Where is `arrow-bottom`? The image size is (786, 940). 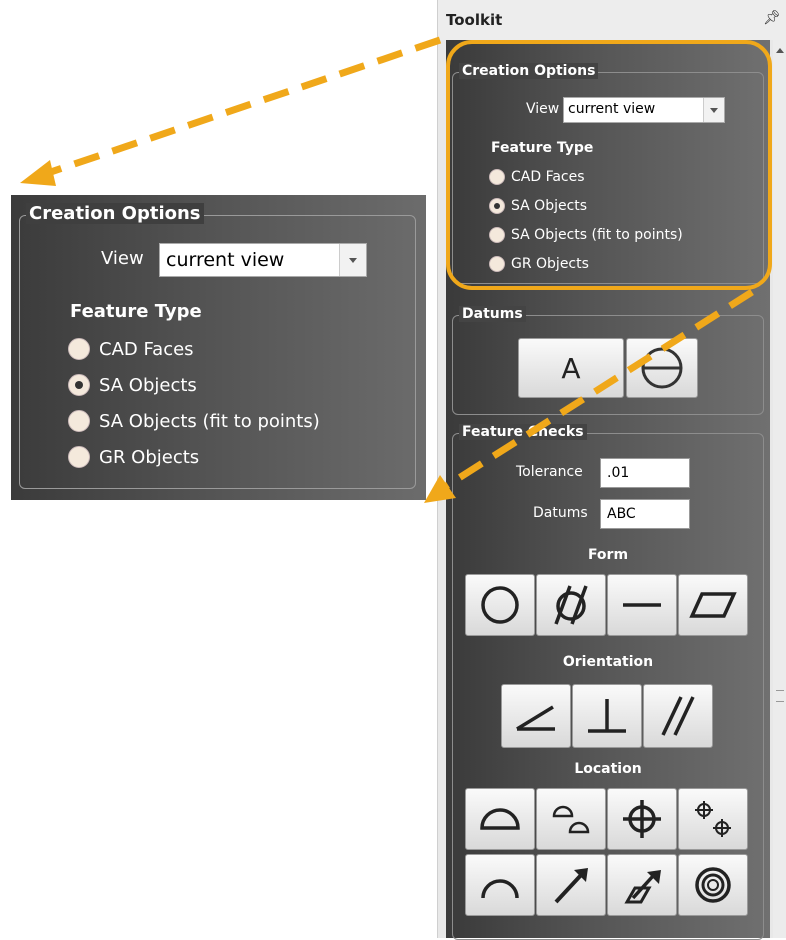 arrow-bottom is located at coordinates (596, 391).